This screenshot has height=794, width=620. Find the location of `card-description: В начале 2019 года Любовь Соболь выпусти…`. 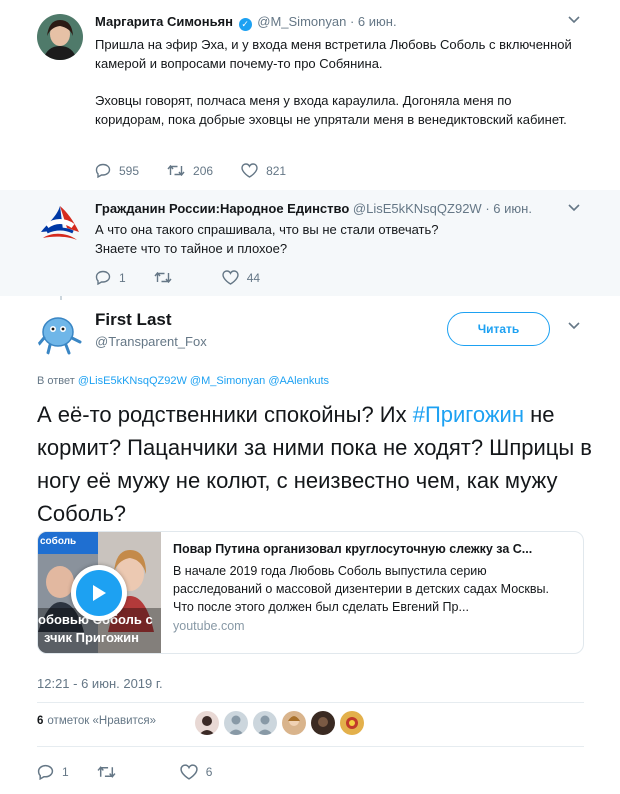

card-description: В начале 2019 года Любовь Соболь выпусти… is located at coordinates (361, 589).